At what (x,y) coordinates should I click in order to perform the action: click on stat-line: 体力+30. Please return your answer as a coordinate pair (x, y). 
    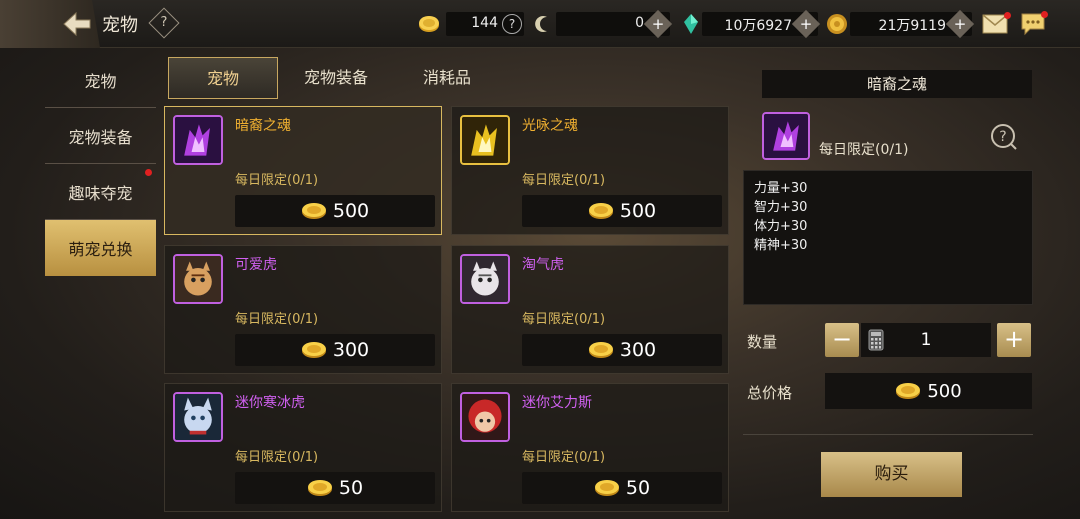
    Looking at the image, I should click on (781, 226).